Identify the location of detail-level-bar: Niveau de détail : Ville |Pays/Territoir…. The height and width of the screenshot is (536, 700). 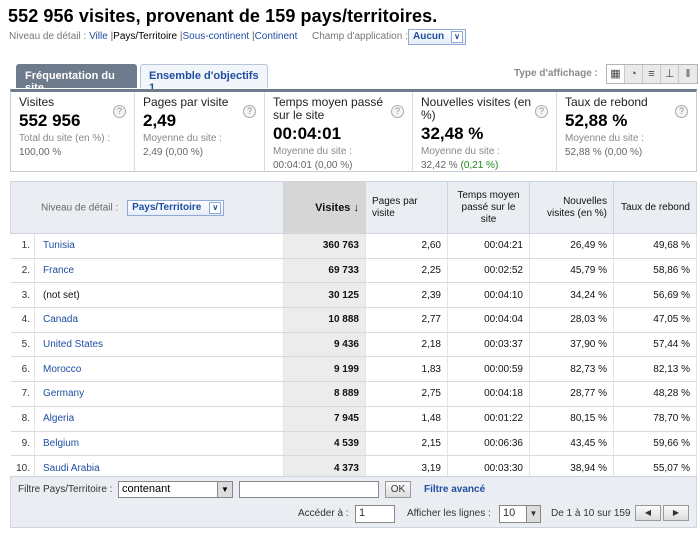
(153, 36).